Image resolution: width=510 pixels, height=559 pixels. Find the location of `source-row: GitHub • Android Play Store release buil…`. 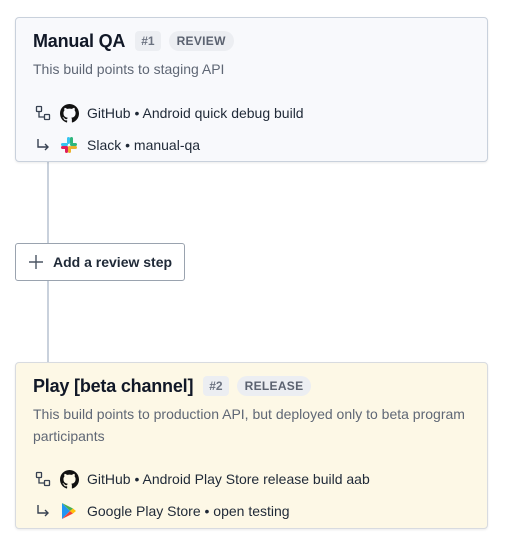

source-row: GitHub • Android Play Store release buil… is located at coordinates (251, 479).